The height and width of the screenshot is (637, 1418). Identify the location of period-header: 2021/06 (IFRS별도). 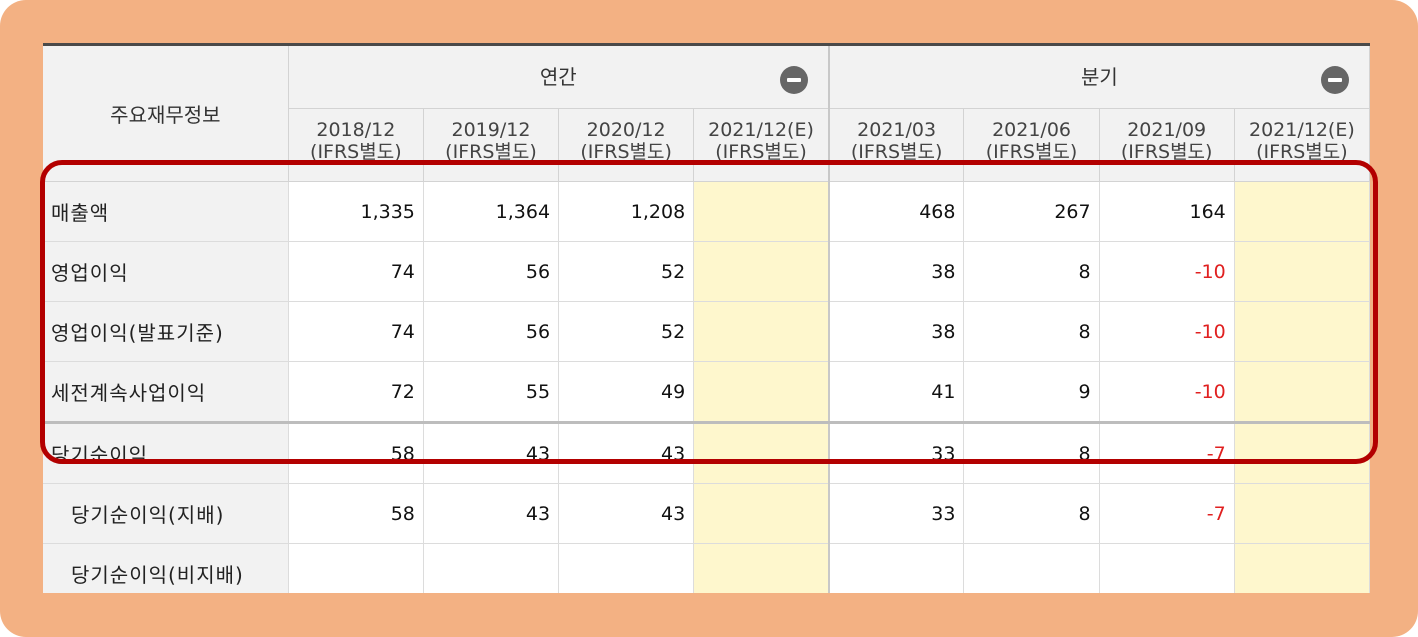
(1031, 145).